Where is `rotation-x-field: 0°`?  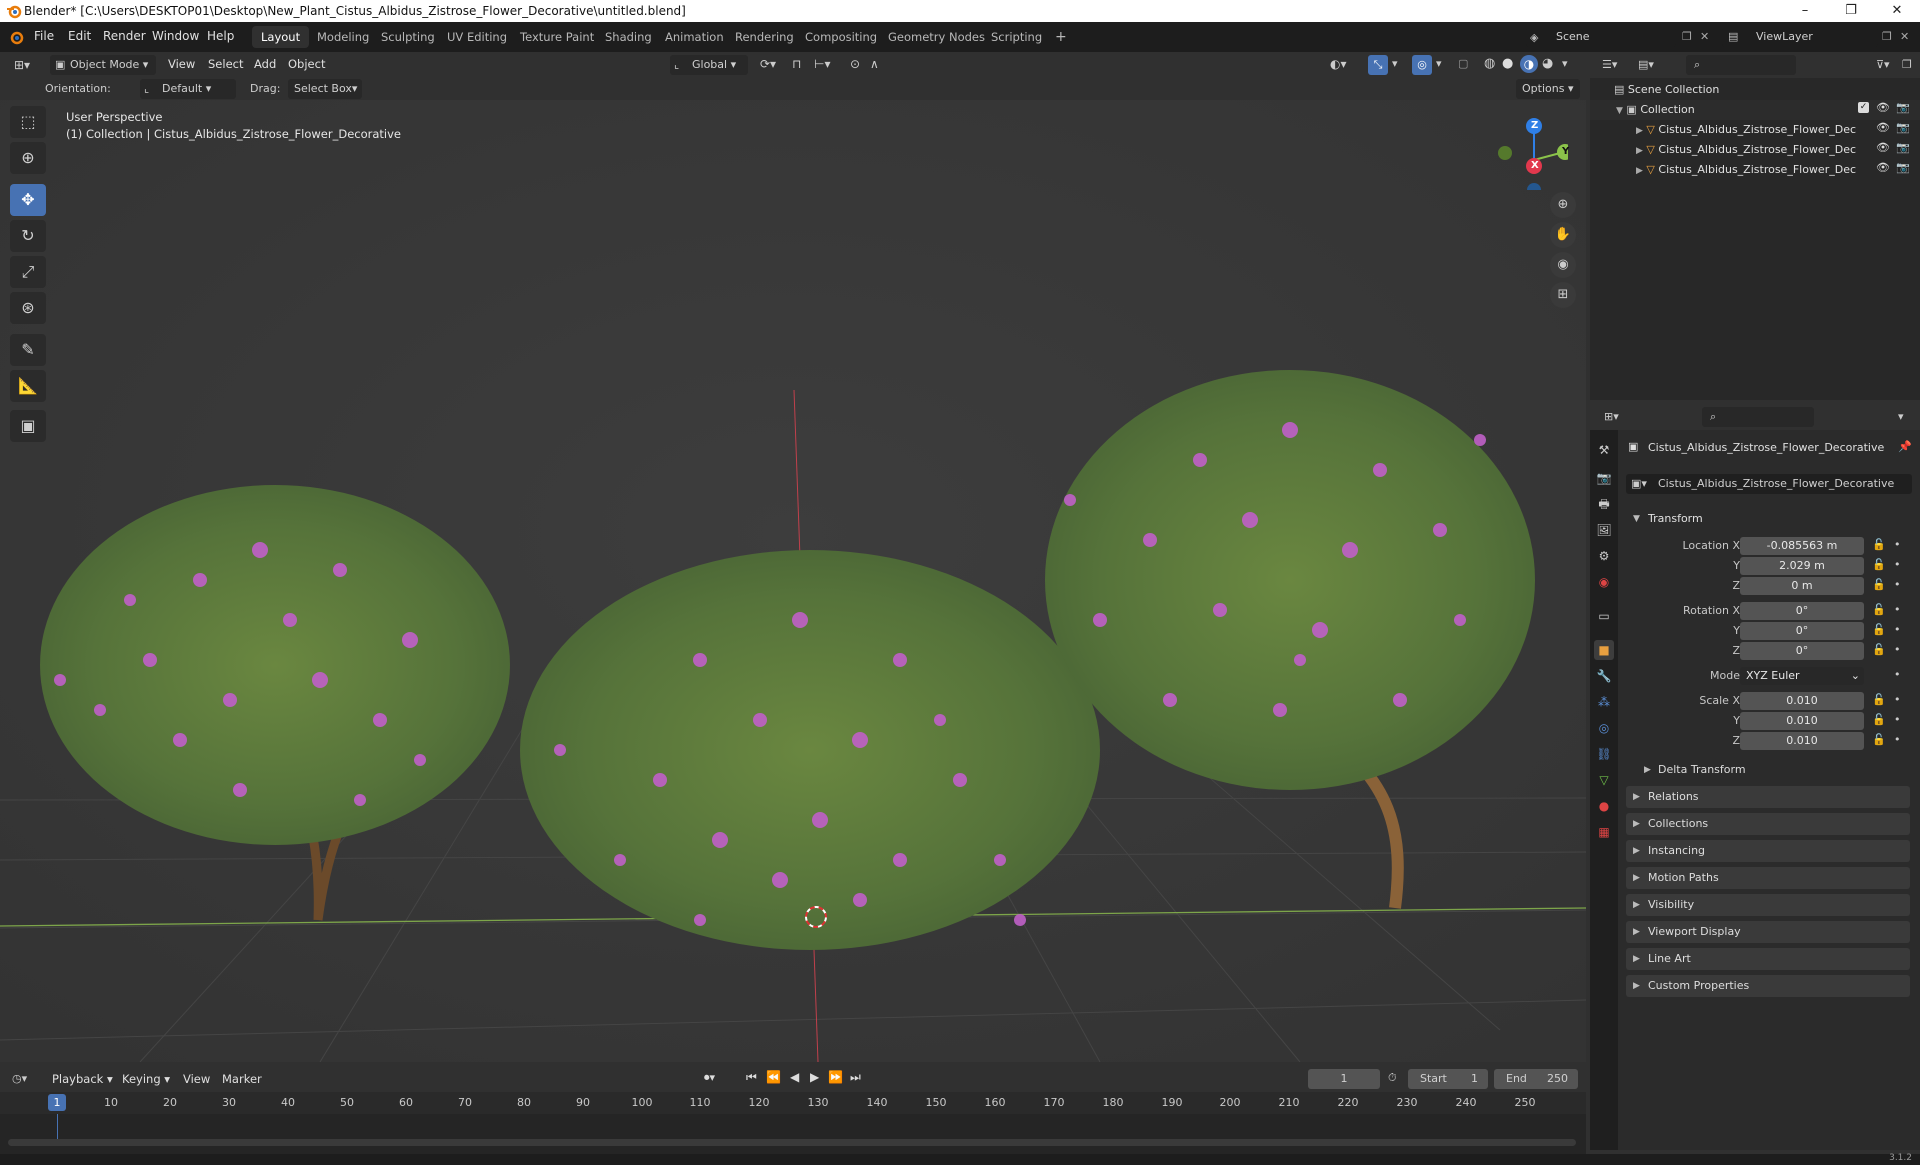 rotation-x-field: 0° is located at coordinates (1802, 611).